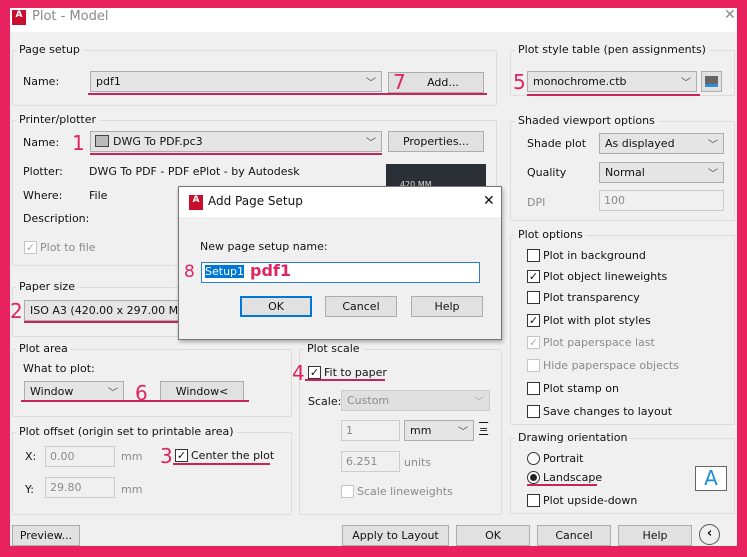 This screenshot has height=557, width=747. What do you see at coordinates (661, 143) in the screenshot?
I see `shade-plot-combo: As displayed ﹀` at bounding box center [661, 143].